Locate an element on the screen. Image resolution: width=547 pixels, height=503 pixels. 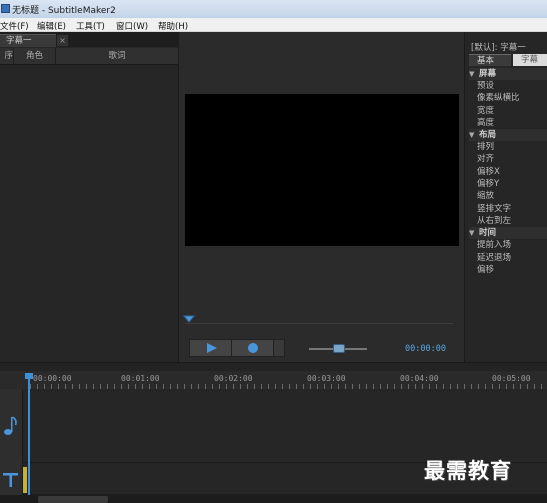
ruler-label: 00:01:00 is located at coordinates (140, 378).